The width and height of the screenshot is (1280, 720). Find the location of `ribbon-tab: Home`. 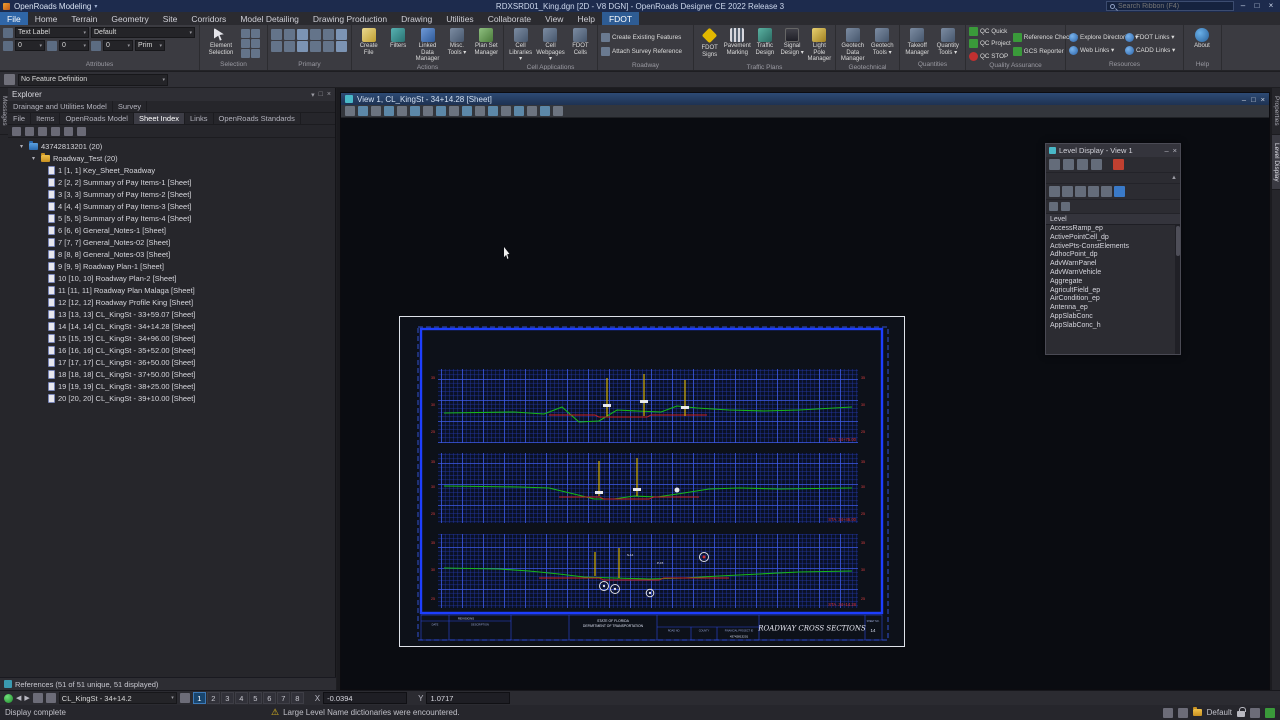

ribbon-tab: Home is located at coordinates (46, 18).